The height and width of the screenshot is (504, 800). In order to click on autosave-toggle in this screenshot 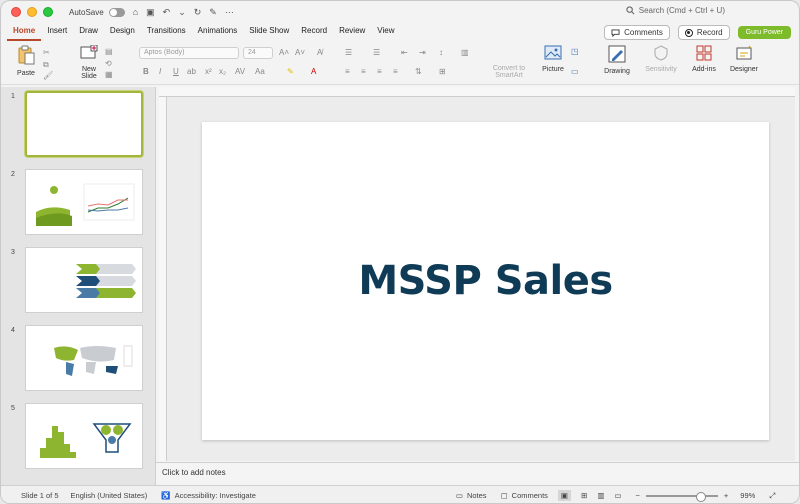, I will do `click(116, 12)`.